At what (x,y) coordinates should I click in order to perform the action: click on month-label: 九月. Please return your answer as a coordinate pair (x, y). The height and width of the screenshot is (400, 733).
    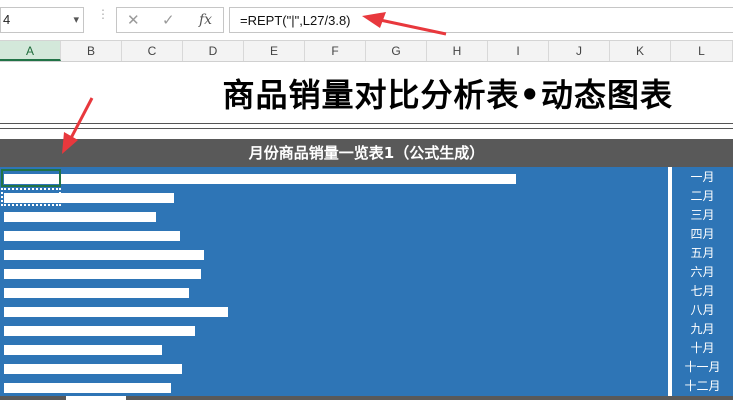
    Looking at the image, I should click on (702, 329).